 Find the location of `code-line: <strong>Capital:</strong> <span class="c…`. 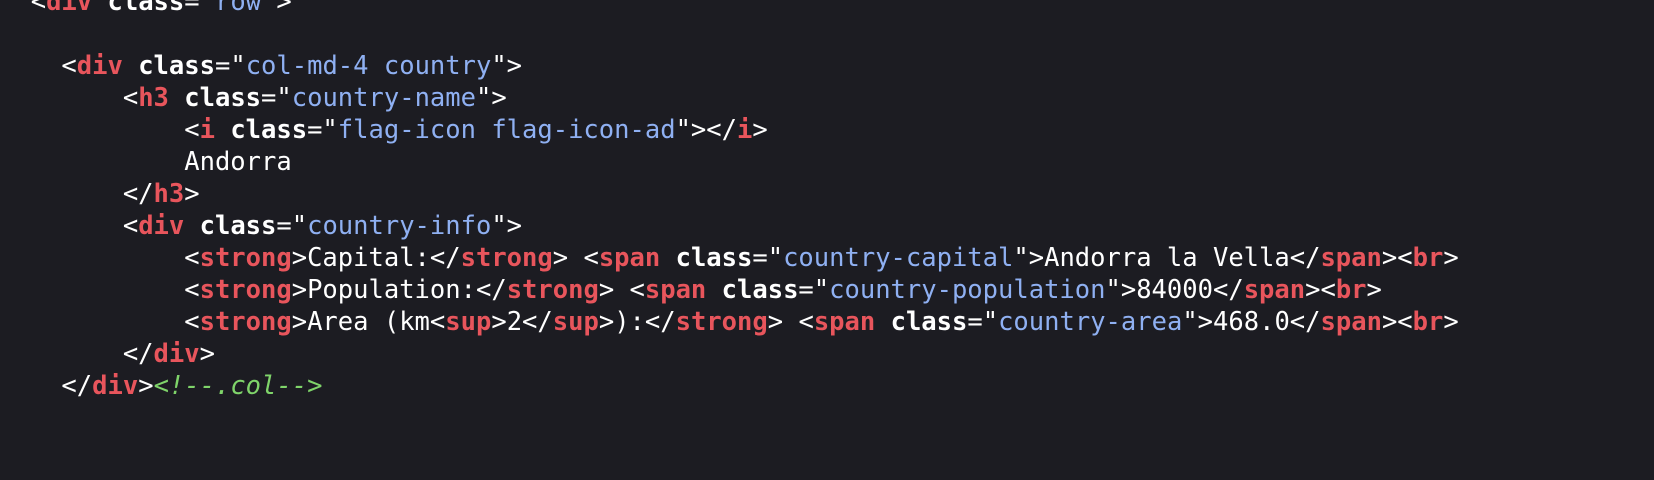

code-line: <strong>Capital:</strong> <span class="c… is located at coordinates (827, 258).